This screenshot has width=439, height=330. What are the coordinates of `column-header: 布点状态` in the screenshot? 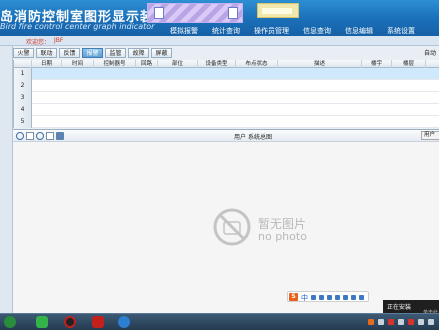 It's located at (257, 64).